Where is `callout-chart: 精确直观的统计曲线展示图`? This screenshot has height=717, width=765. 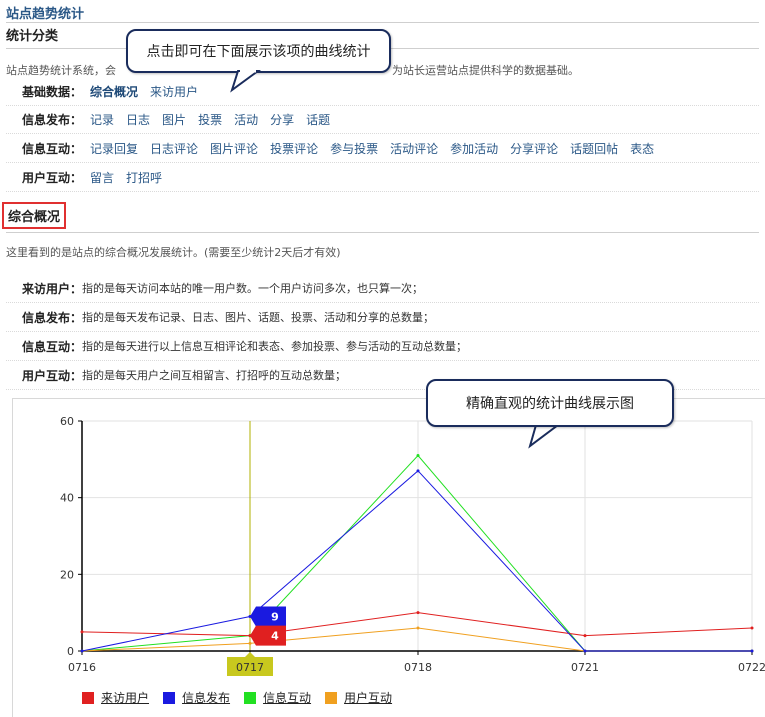
callout-chart: 精确直观的统计曲线展示图 is located at coordinates (550, 403).